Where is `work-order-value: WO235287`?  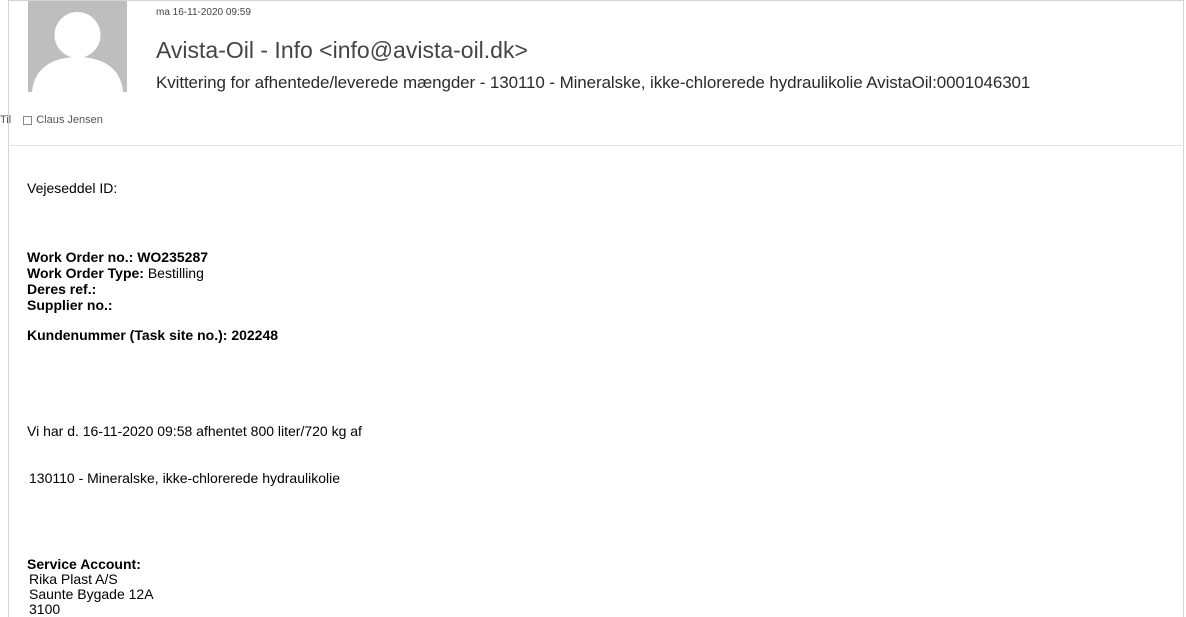 work-order-value: WO235287 is located at coordinates (173, 257).